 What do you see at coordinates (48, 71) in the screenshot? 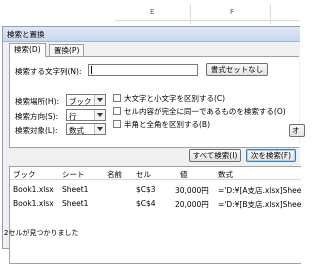
I see `find-what-label: 検索する文字列(N):` at bounding box center [48, 71].